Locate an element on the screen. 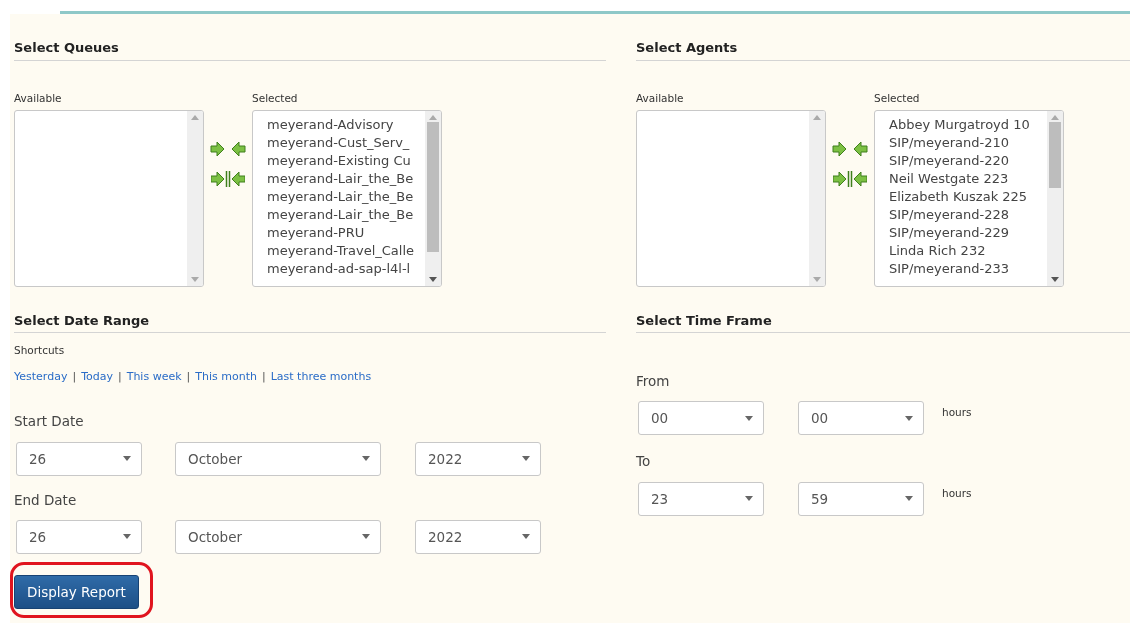 The width and height of the screenshot is (1130, 623). selected-listbox: meyerand-Advisory meyerand-Cust_Serv_ meyerand-Existing Cu meyerand-Lair_the_Be meyerand-Lair_the_Be meyerand-Lair_the_Be meyerand-PRU meyerand-Travel_Calle meyerand-ad-sap-l4l-l is located at coordinates (347, 199).